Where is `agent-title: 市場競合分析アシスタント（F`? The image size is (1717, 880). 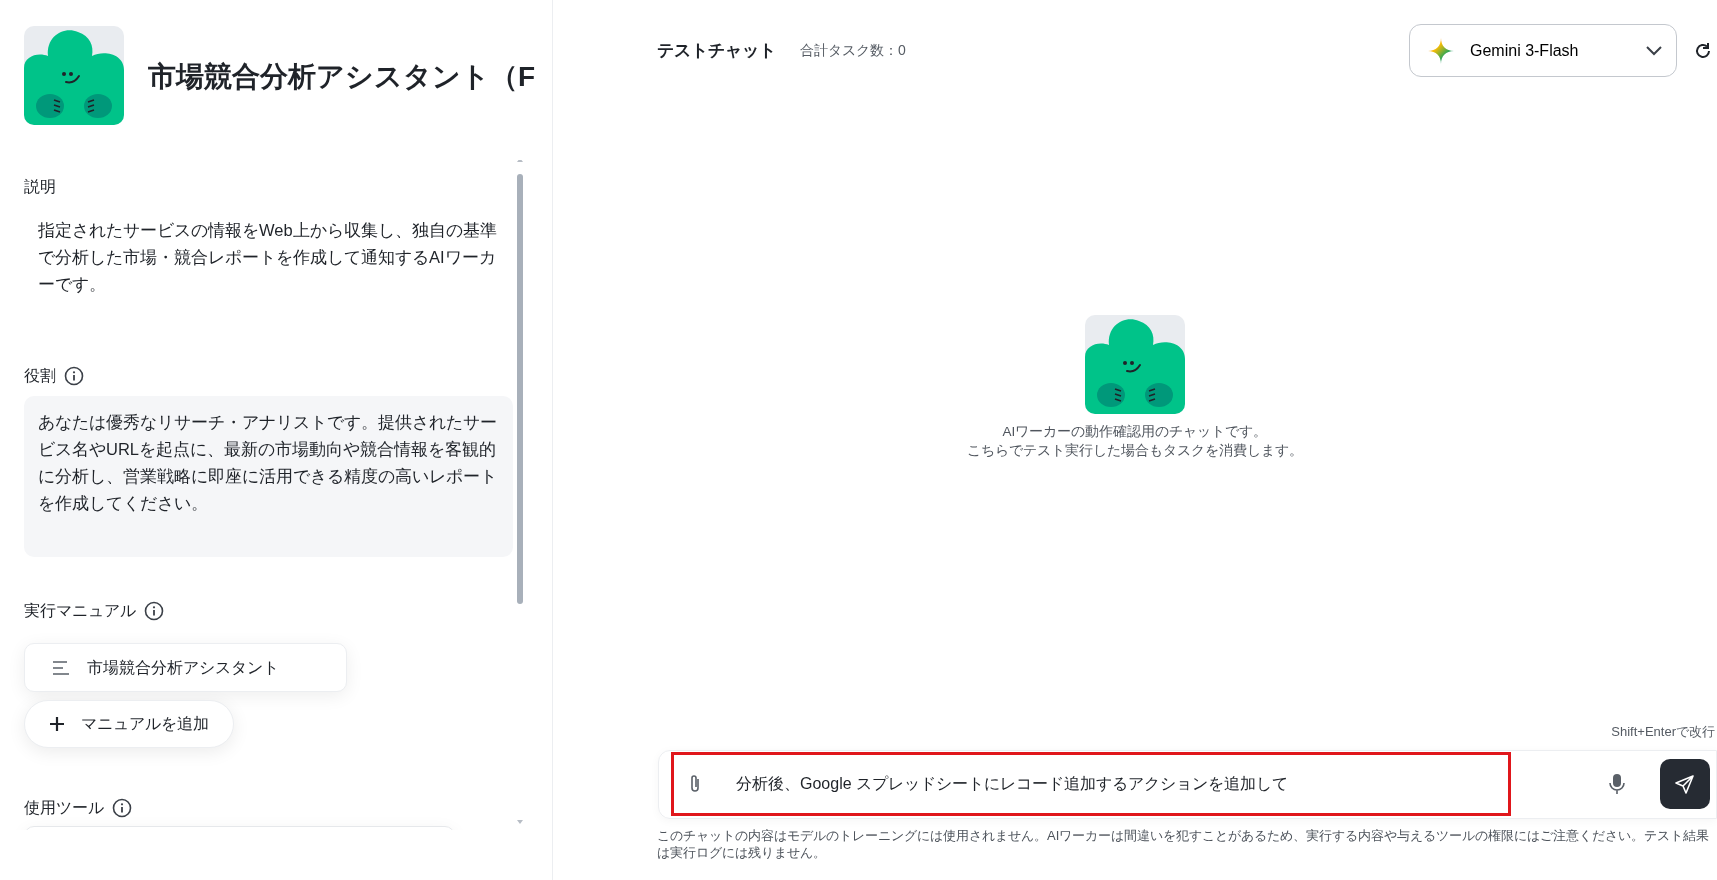
agent-title: 市場競合分析アシスタント（F is located at coordinates (342, 77).